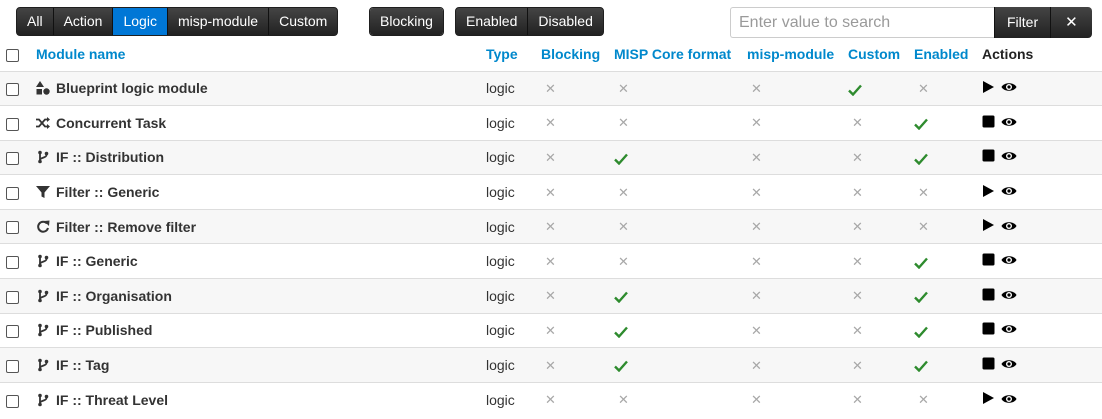 The height and width of the screenshot is (419, 1102). What do you see at coordinates (942, 54) in the screenshot?
I see `header-enabled: Enabled` at bounding box center [942, 54].